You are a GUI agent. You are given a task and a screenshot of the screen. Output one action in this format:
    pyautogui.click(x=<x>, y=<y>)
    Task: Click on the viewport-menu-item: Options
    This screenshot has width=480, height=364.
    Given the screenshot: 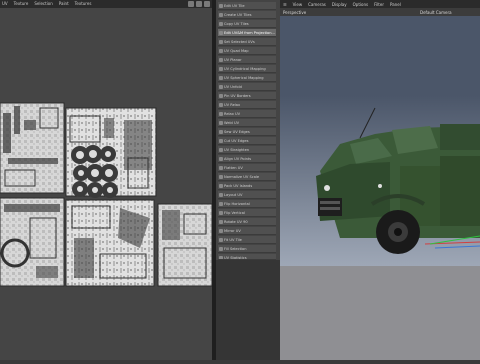 What is the action you would take?
    pyautogui.click(x=360, y=4)
    